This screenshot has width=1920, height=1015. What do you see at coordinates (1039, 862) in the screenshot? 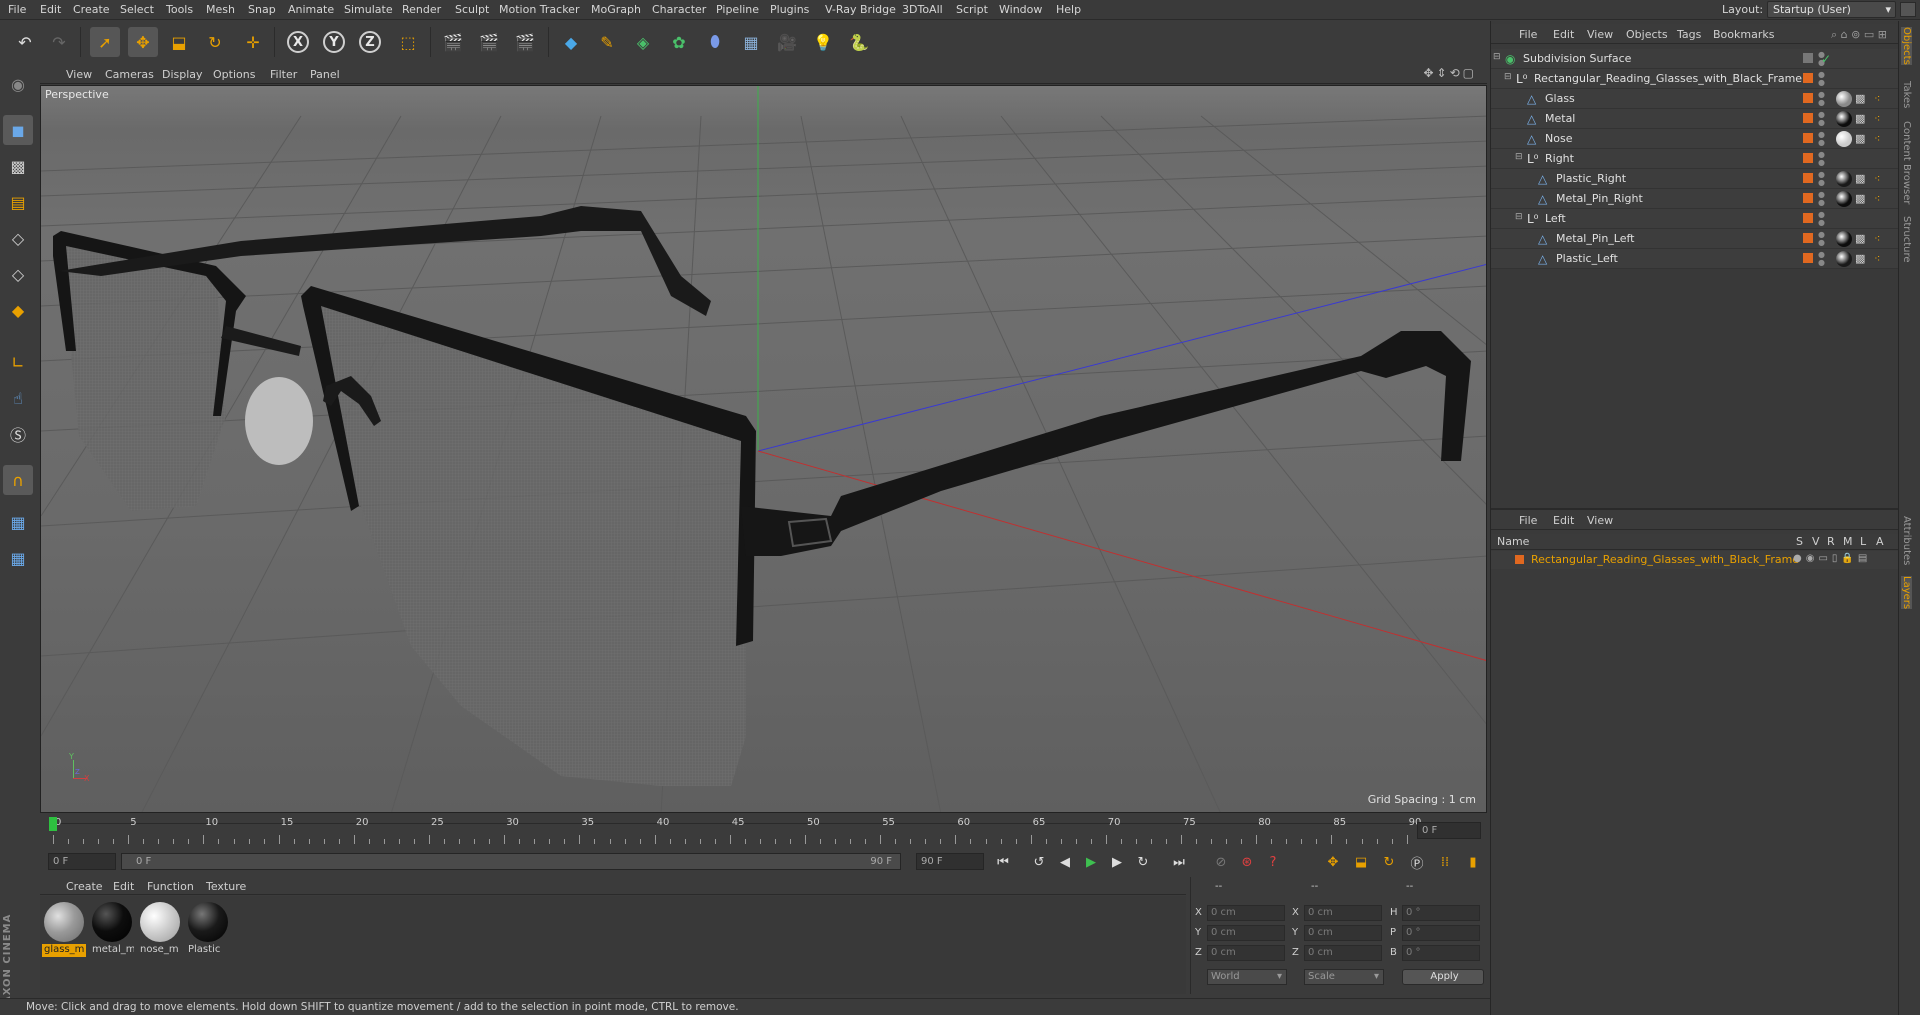
I see `previous-key-icon: ↺` at bounding box center [1039, 862].